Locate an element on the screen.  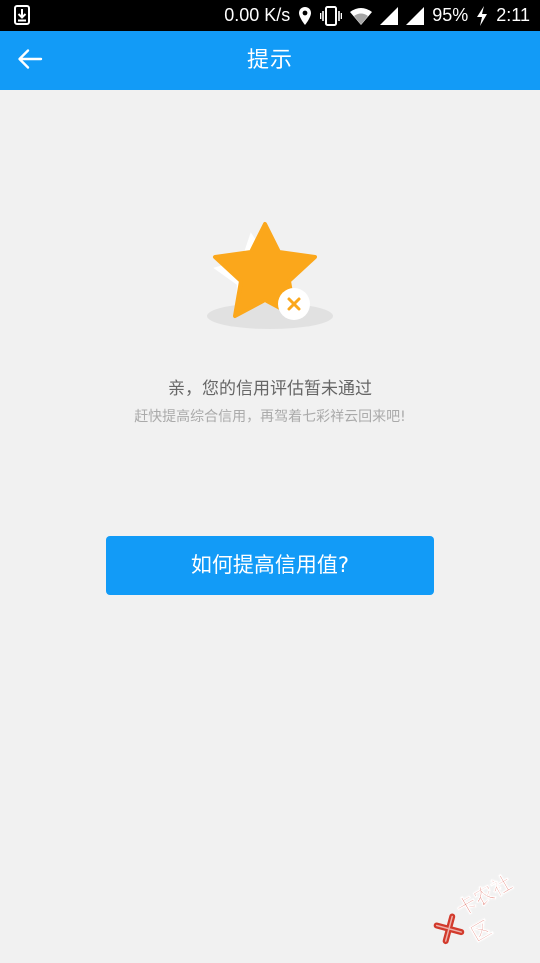
status-bar: 0.00 K/s 95% 2: is located at coordinates (270, 15).